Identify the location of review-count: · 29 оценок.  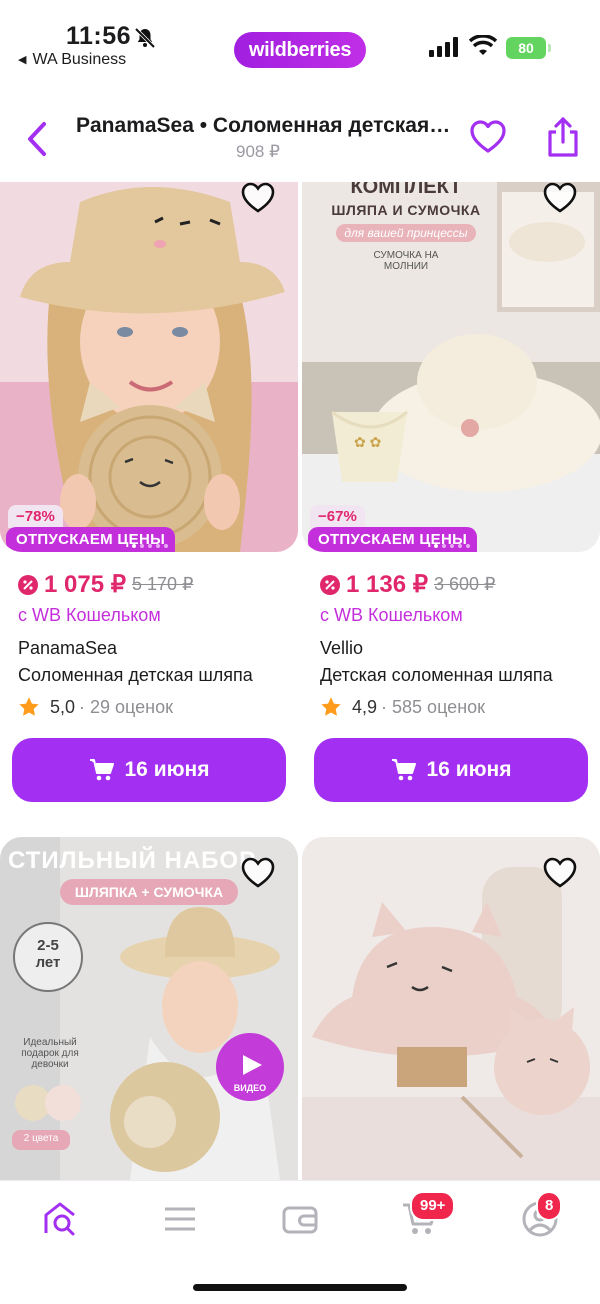
(126, 706).